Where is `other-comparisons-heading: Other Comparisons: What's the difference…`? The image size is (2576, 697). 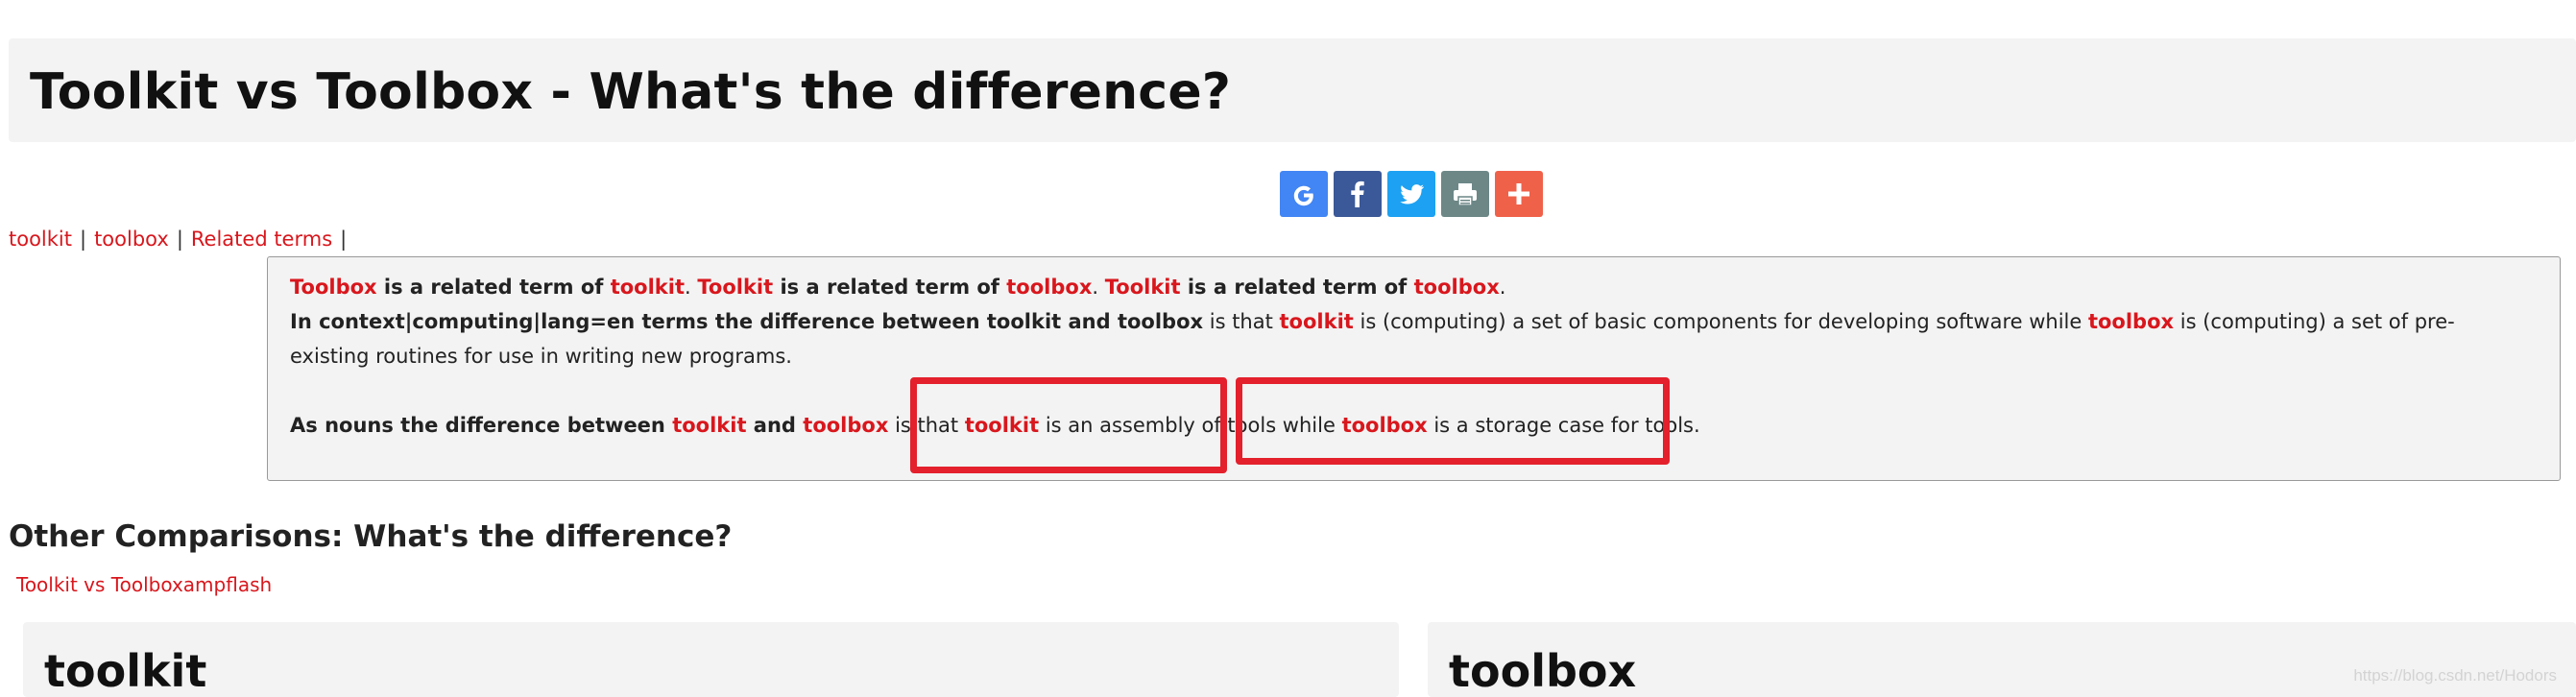
other-comparisons-heading: Other Comparisons: What's the difference… is located at coordinates (371, 536).